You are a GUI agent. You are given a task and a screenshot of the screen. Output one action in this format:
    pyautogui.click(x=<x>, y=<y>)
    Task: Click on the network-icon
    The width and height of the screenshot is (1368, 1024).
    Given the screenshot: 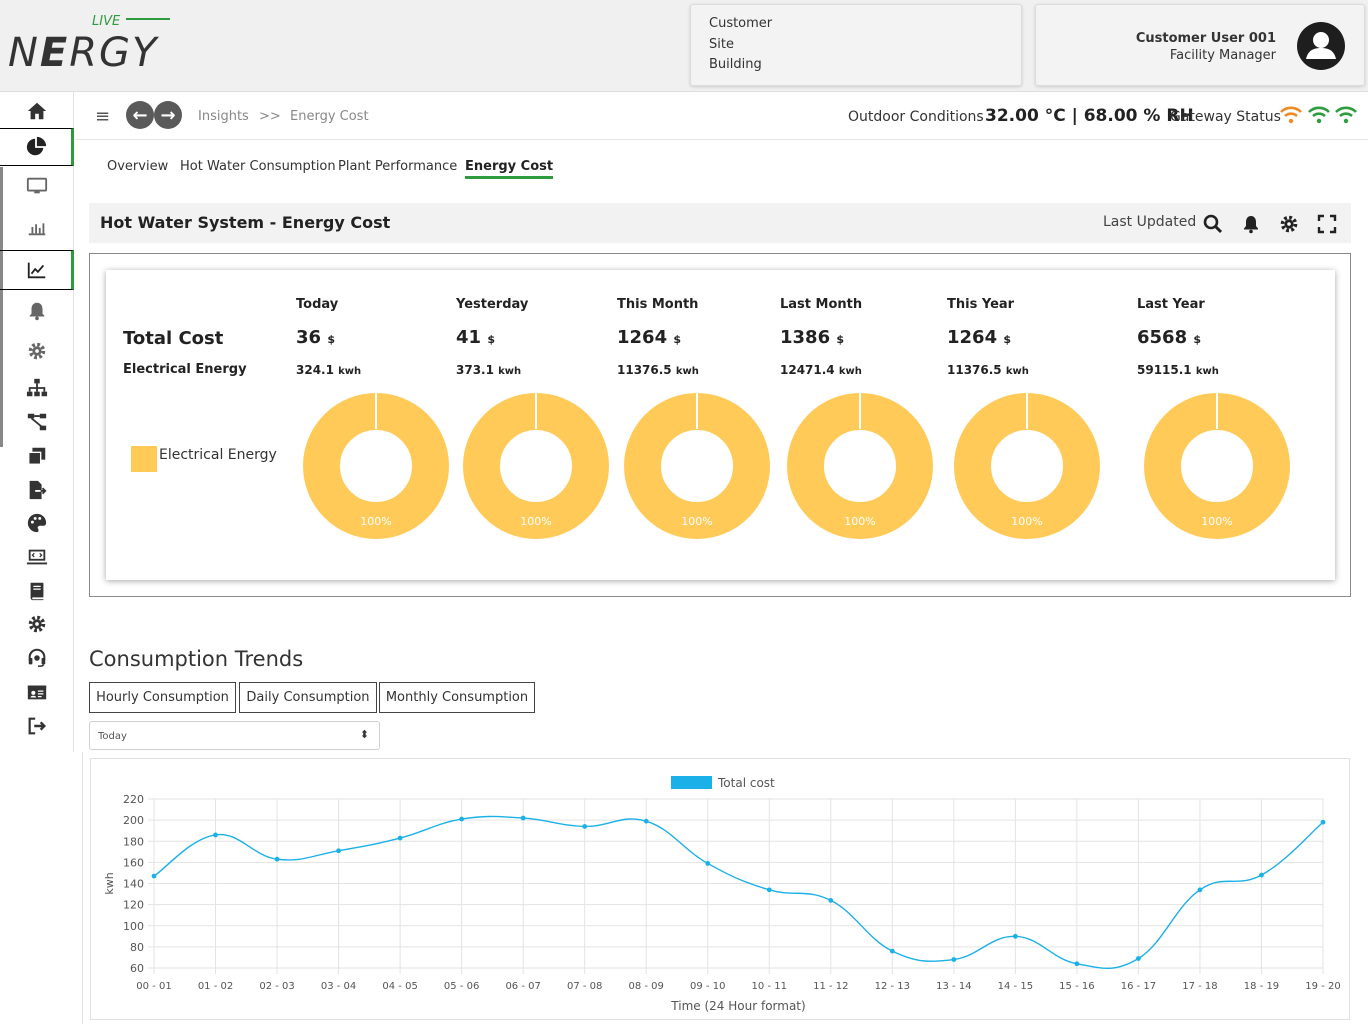 What is the action you would take?
    pyautogui.click(x=37, y=422)
    